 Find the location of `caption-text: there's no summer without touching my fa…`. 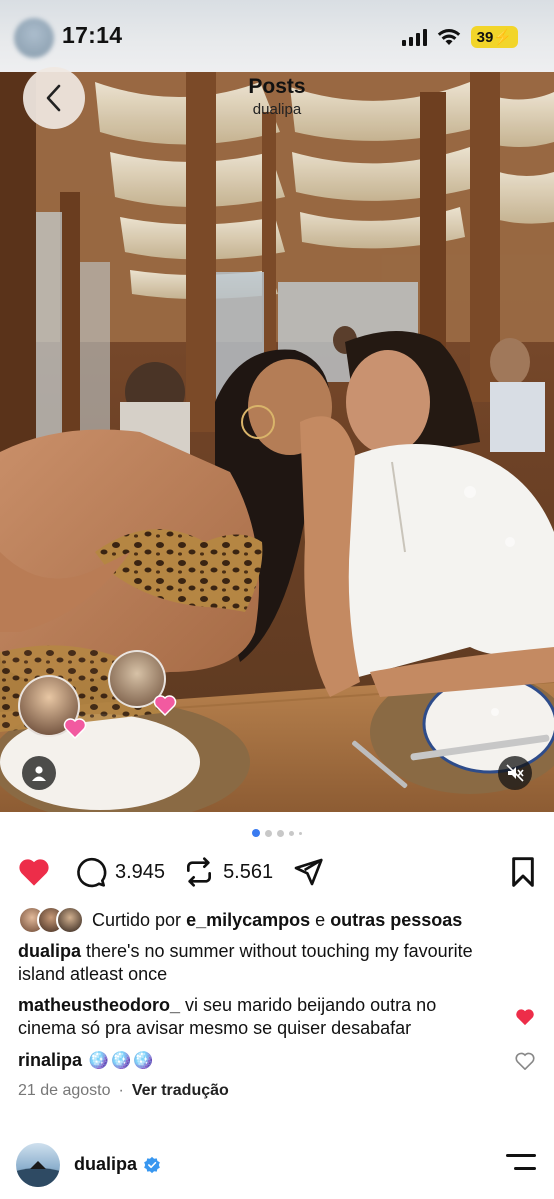

caption-text: there's no summer without touching my fa… is located at coordinates (245, 962).